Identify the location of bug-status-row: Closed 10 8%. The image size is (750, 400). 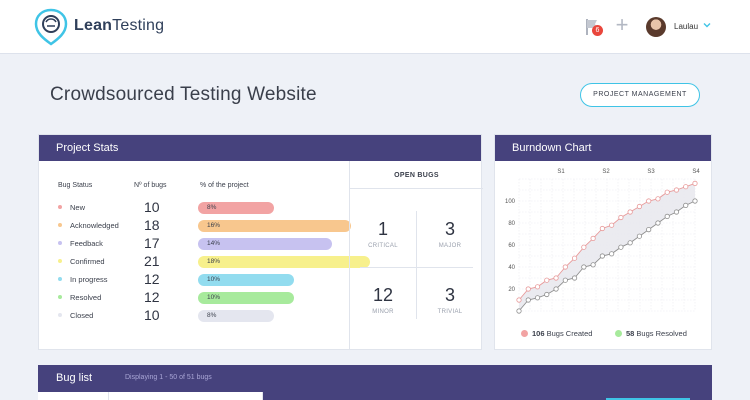
(189, 315).